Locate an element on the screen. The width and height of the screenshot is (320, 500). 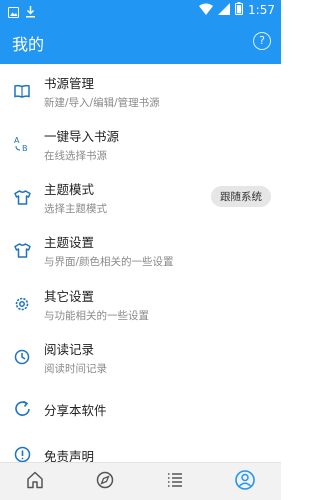
status-bar: 1:57 is located at coordinates (140, 10).